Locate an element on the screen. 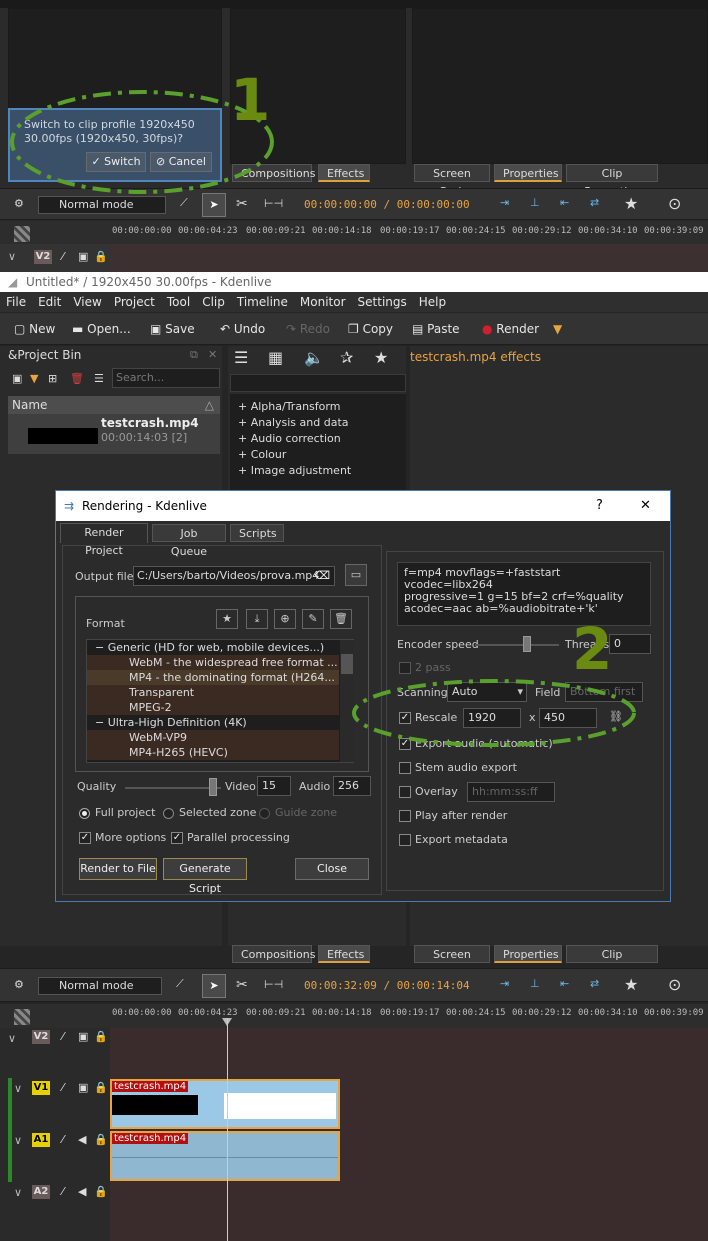 This screenshot has height=1241, width=708. tab-effects: Effects is located at coordinates (344, 954).